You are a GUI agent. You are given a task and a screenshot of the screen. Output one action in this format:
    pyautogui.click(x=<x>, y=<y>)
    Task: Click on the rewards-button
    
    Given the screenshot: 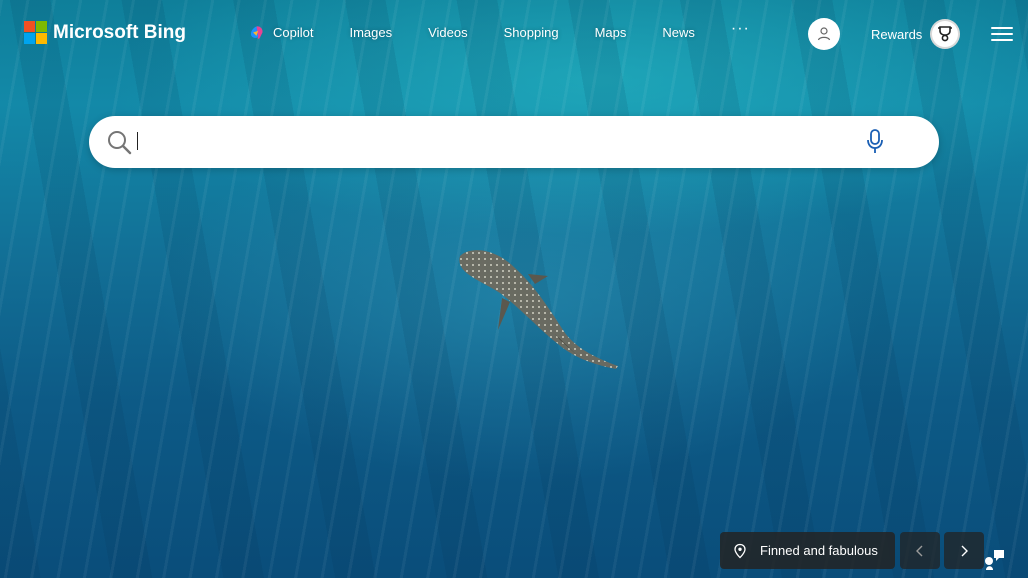 What is the action you would take?
    pyautogui.click(x=945, y=34)
    